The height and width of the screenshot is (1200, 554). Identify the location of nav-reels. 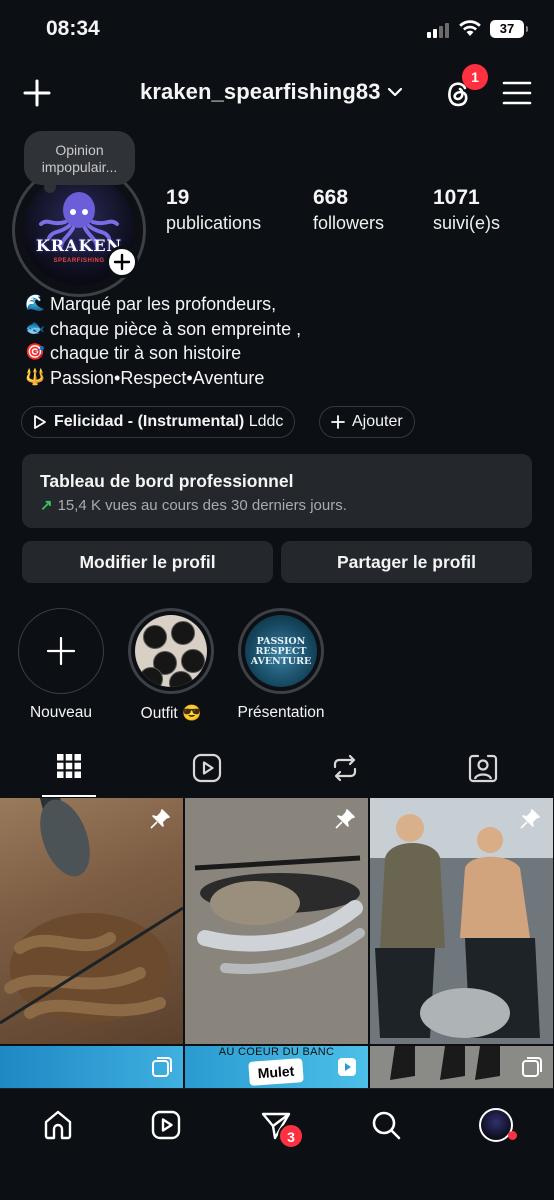
(166, 1125).